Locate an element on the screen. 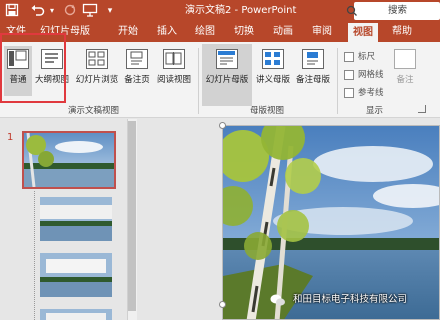 This screenshot has height=320, width=440. notes-button: 备注 is located at coordinates (405, 71).